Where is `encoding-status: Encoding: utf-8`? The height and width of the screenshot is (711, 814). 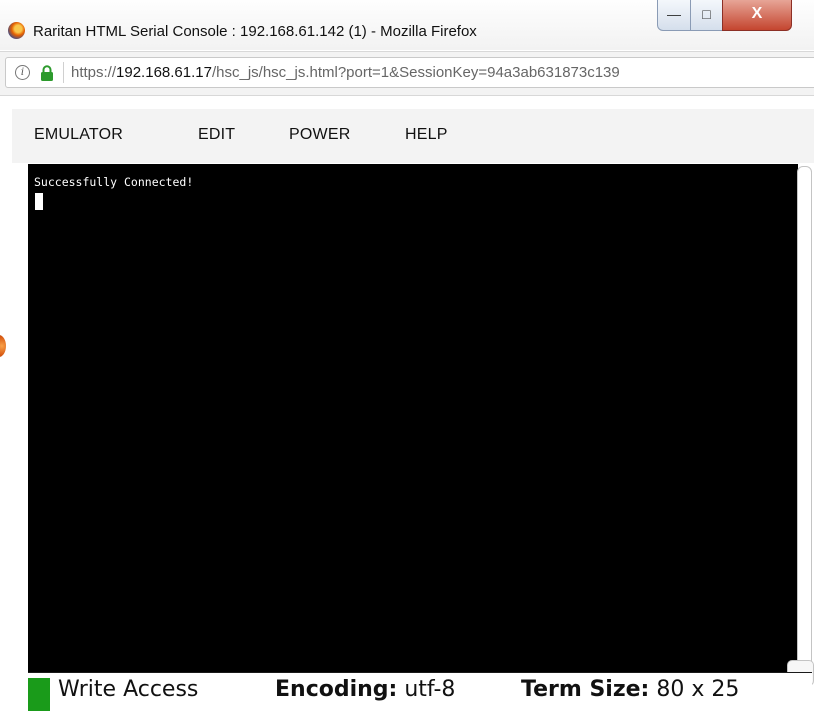 encoding-status: Encoding: utf-8 is located at coordinates (365, 689).